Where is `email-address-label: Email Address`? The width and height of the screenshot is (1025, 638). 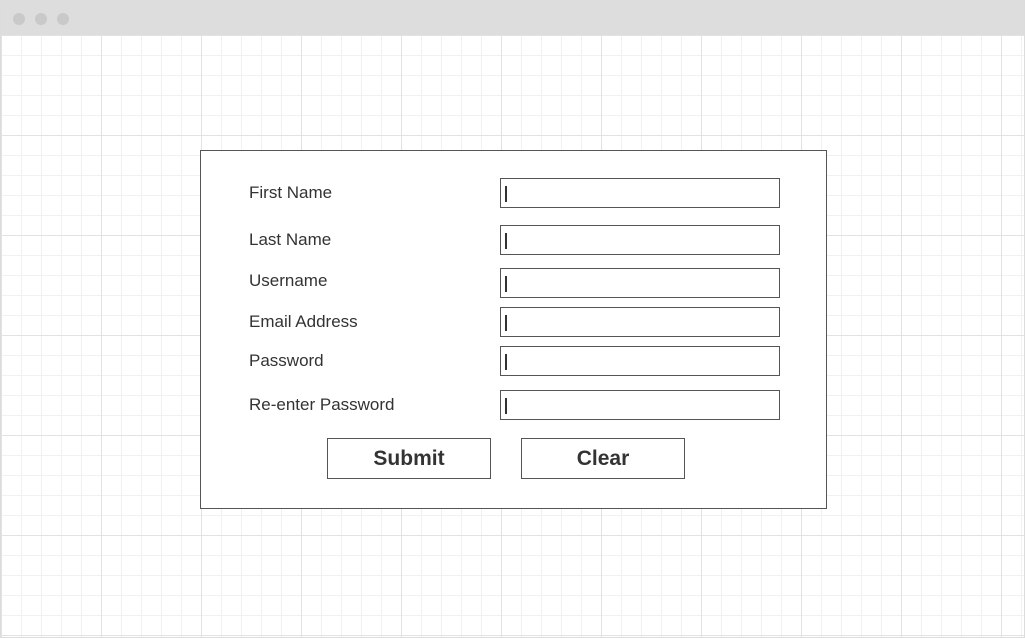
email-address-label: Email Address is located at coordinates (303, 321).